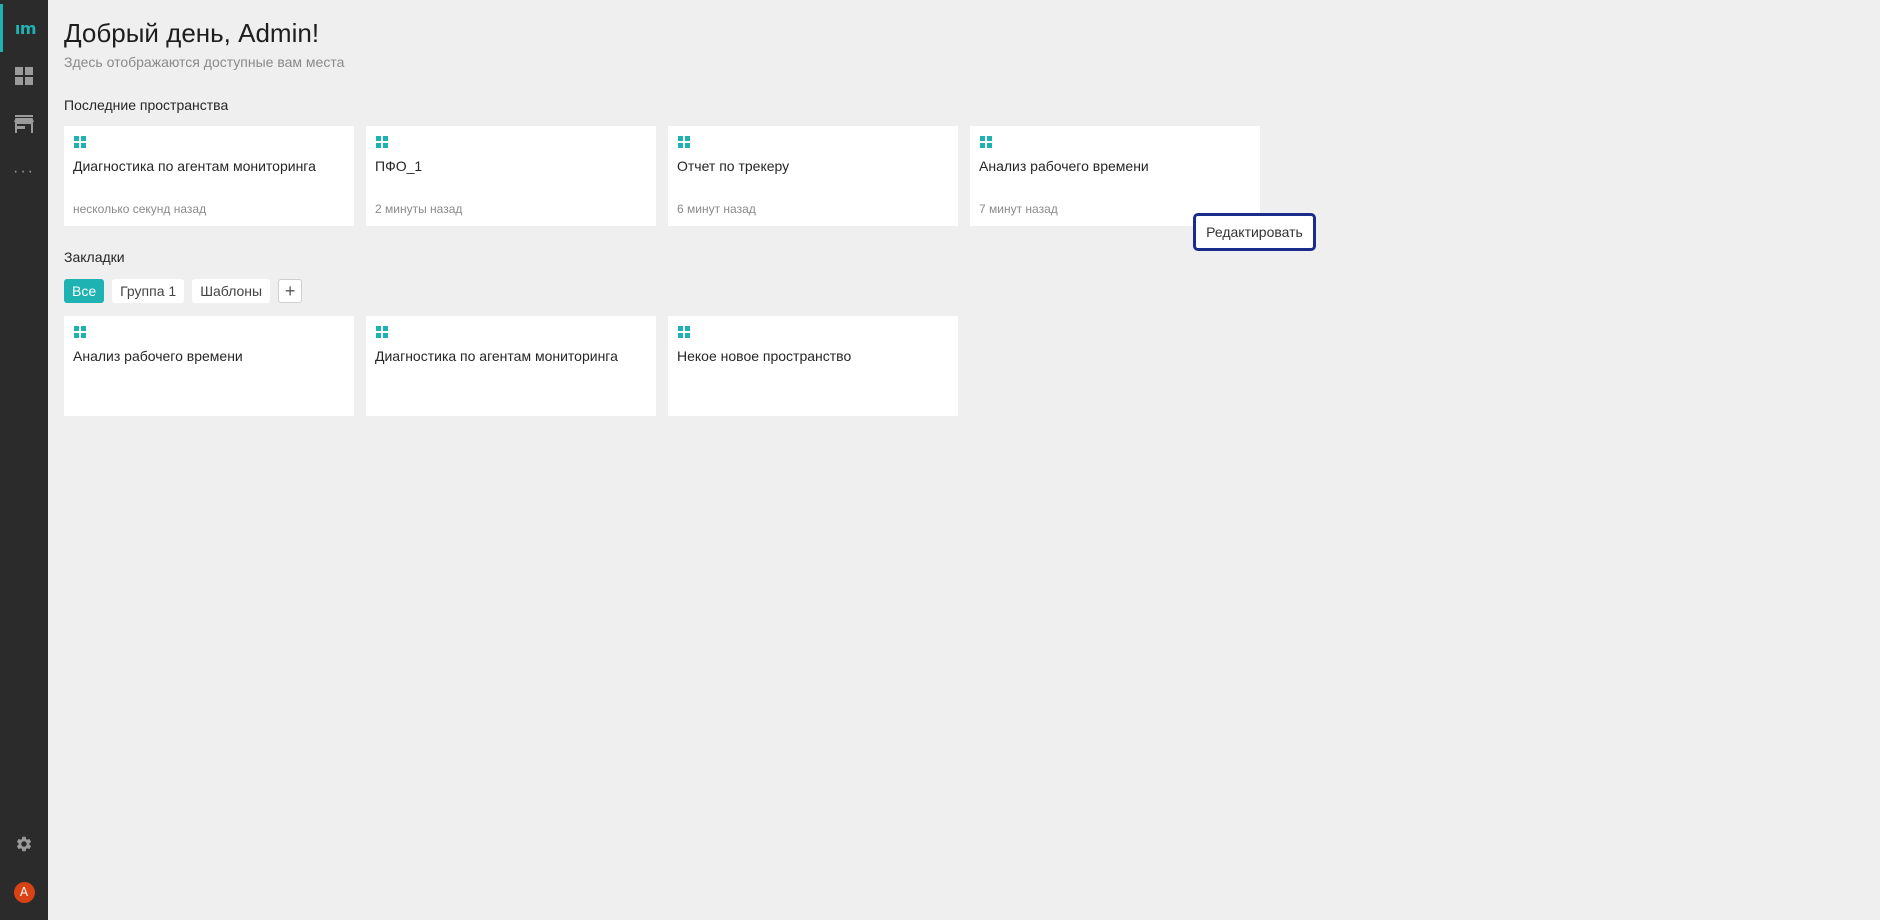  I want to click on storefront-icon, so click(24, 124).